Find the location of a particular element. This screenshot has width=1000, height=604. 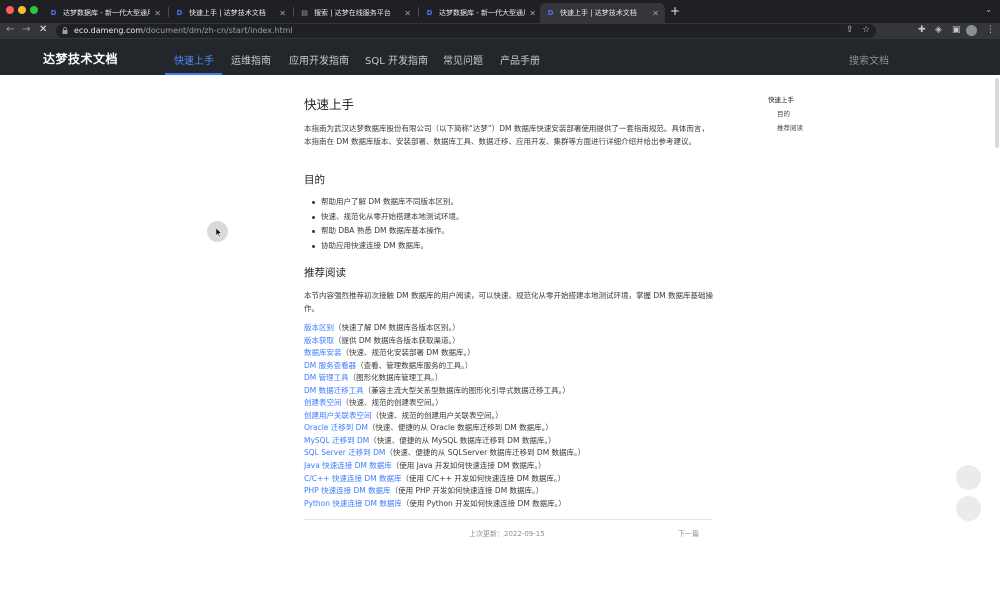

browser-tab-1: D 达梦数据库 - 新一代大型通用关系型数... ✕ is located at coordinates (105, 13).